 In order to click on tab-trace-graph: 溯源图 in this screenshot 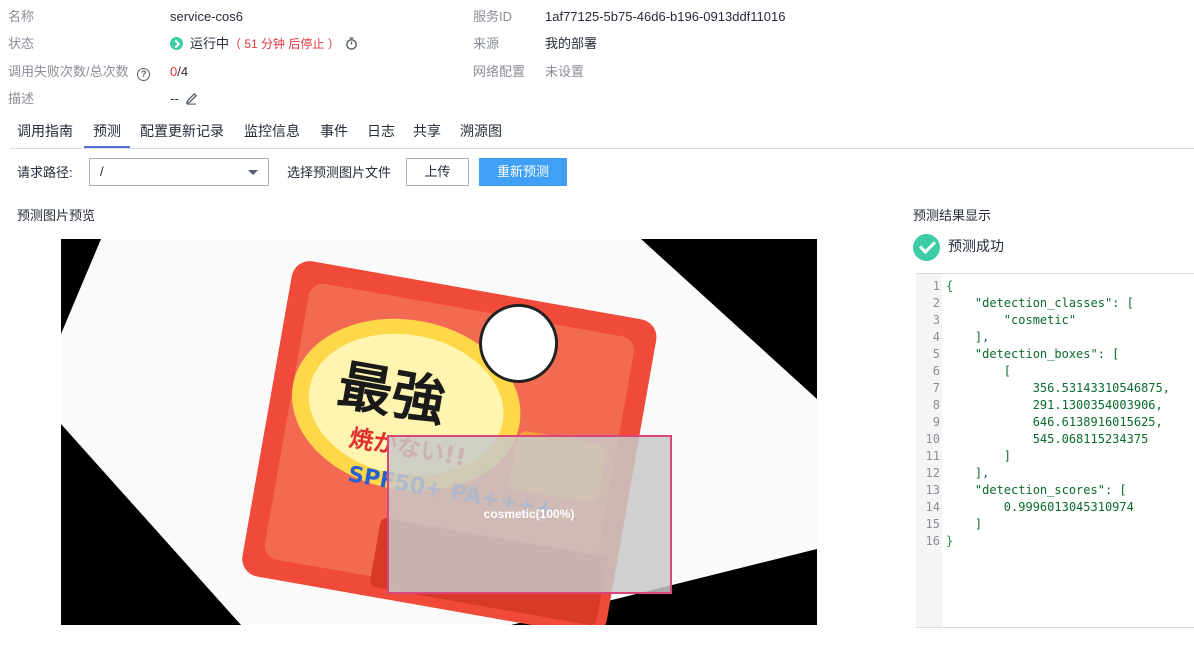, I will do `click(481, 133)`.